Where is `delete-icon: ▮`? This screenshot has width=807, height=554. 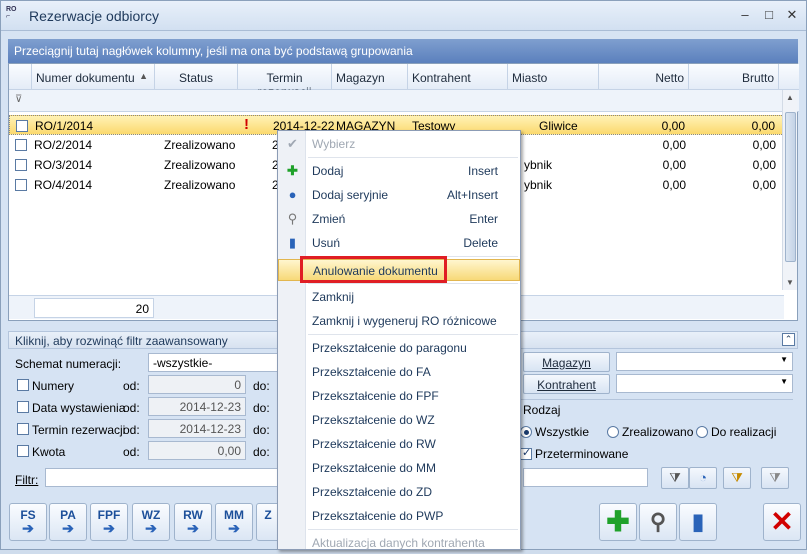 delete-icon: ▮ is located at coordinates (292, 242).